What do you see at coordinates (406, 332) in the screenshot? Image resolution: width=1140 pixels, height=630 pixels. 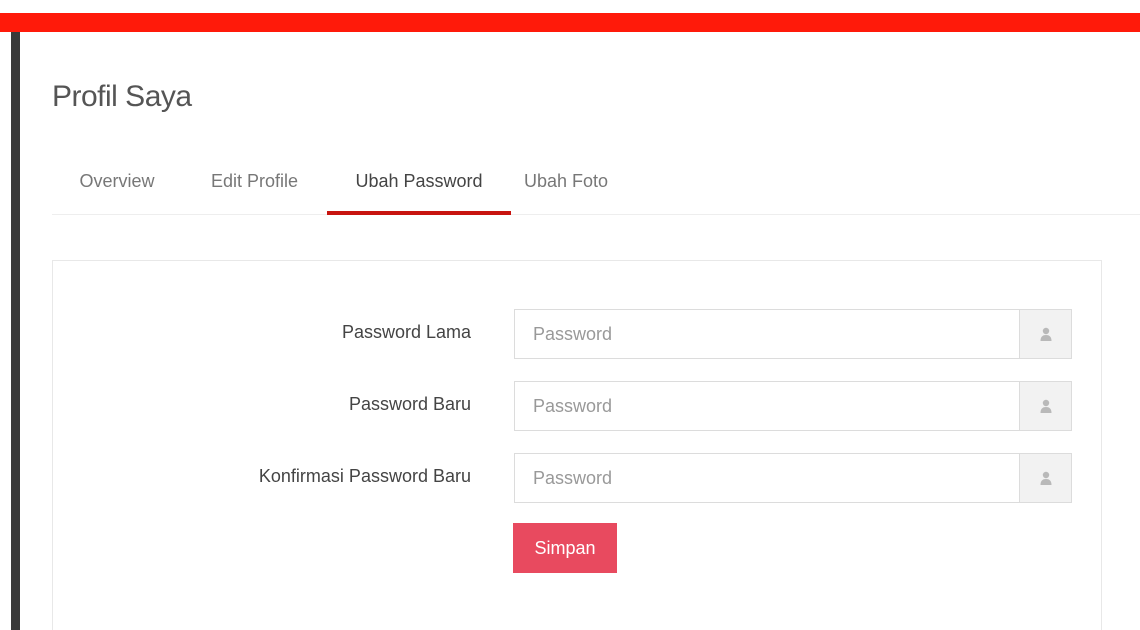 I see `old-password-label: Password Lama` at bounding box center [406, 332].